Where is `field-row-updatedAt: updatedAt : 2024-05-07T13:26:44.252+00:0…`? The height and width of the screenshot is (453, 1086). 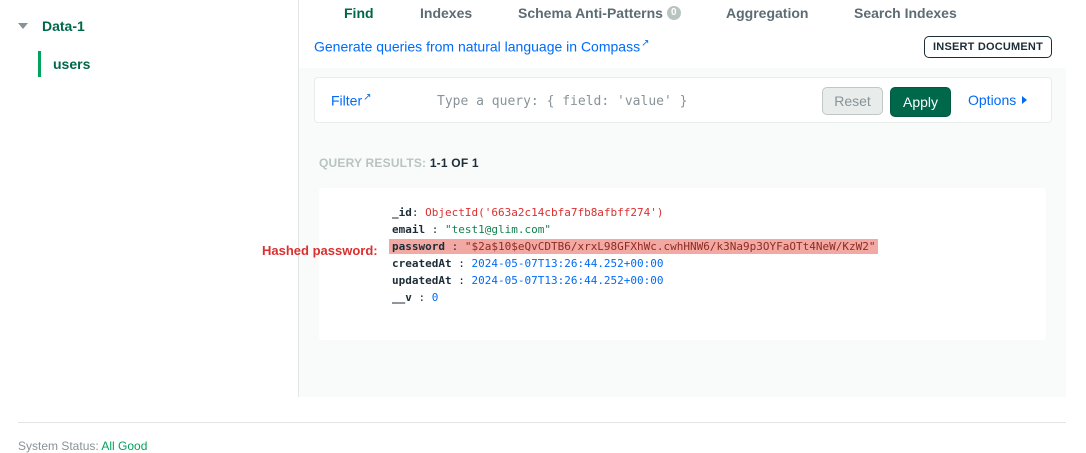
field-row-updatedAt: updatedAt : 2024-05-07T13:26:44.252+00:0… is located at coordinates (528, 281).